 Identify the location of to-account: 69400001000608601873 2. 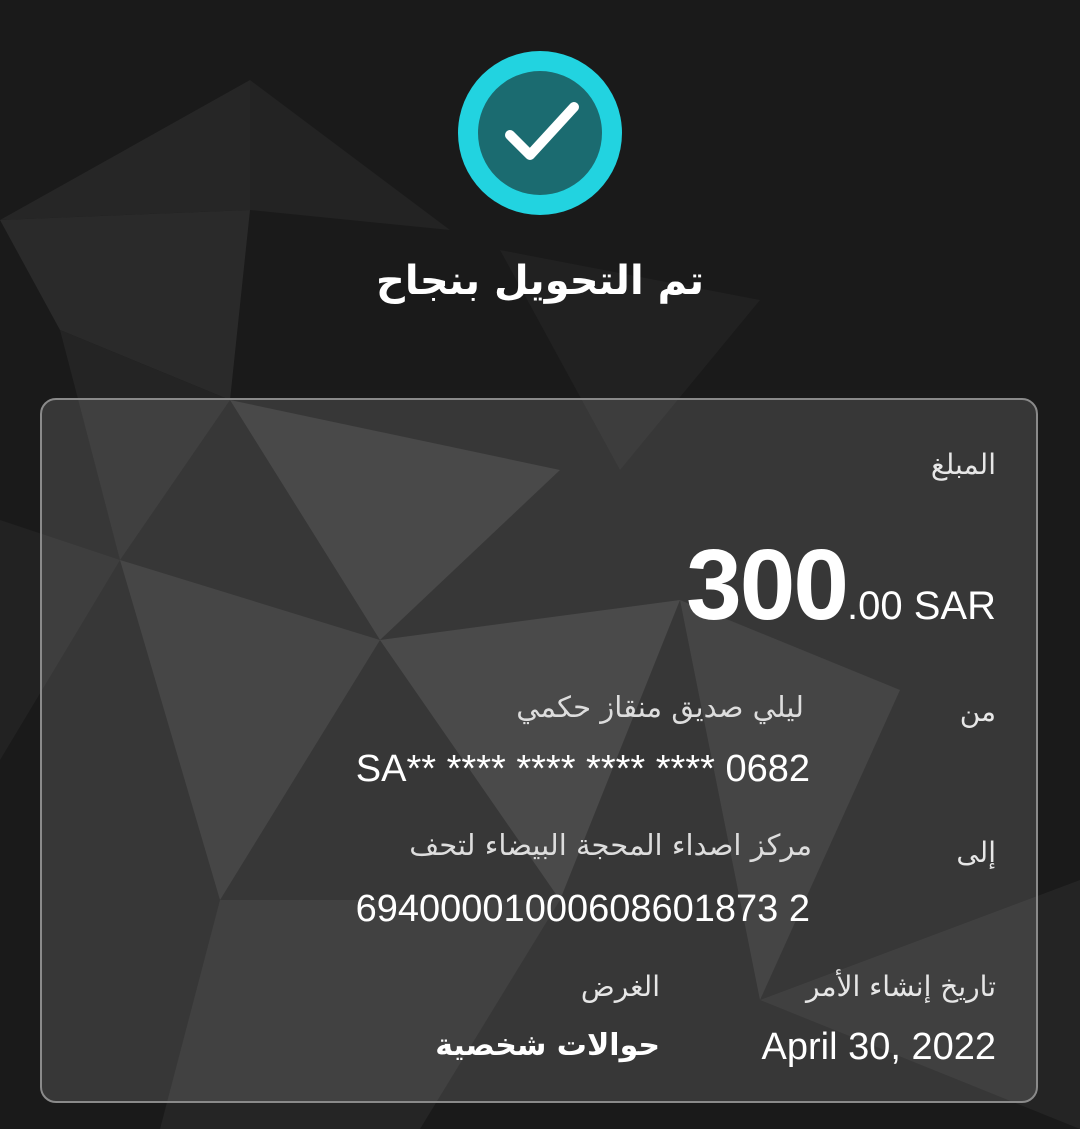
(582, 909).